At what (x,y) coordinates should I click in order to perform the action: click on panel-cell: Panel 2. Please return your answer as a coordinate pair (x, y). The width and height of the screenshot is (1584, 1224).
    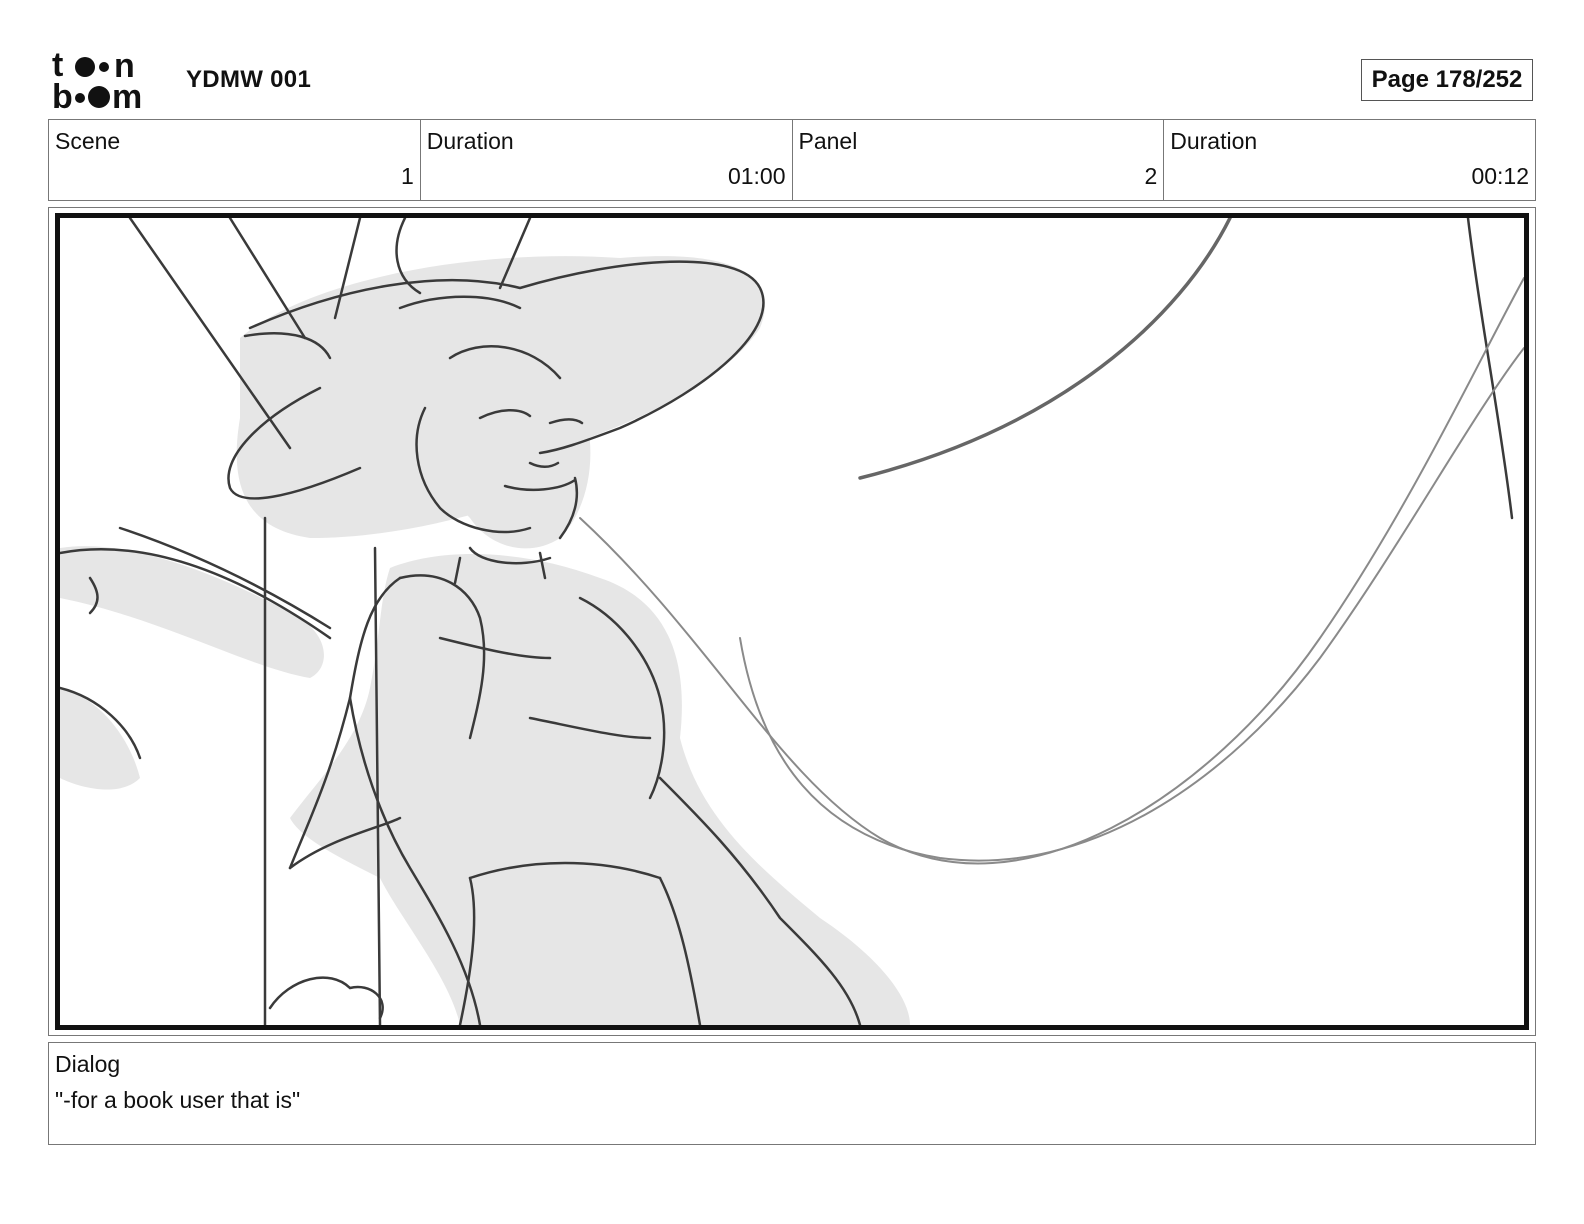
    Looking at the image, I should click on (979, 160).